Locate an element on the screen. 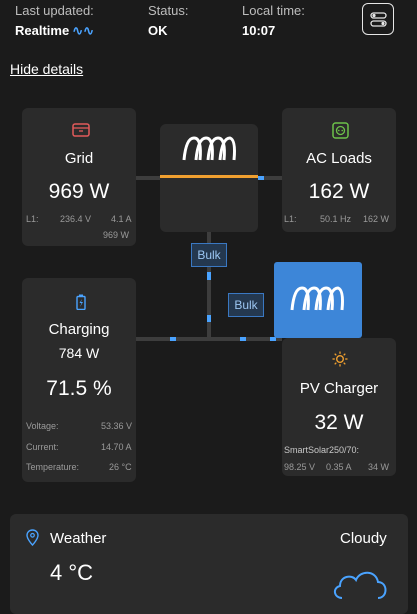  battery-voltage: 53.36 V is located at coordinates (117, 426).